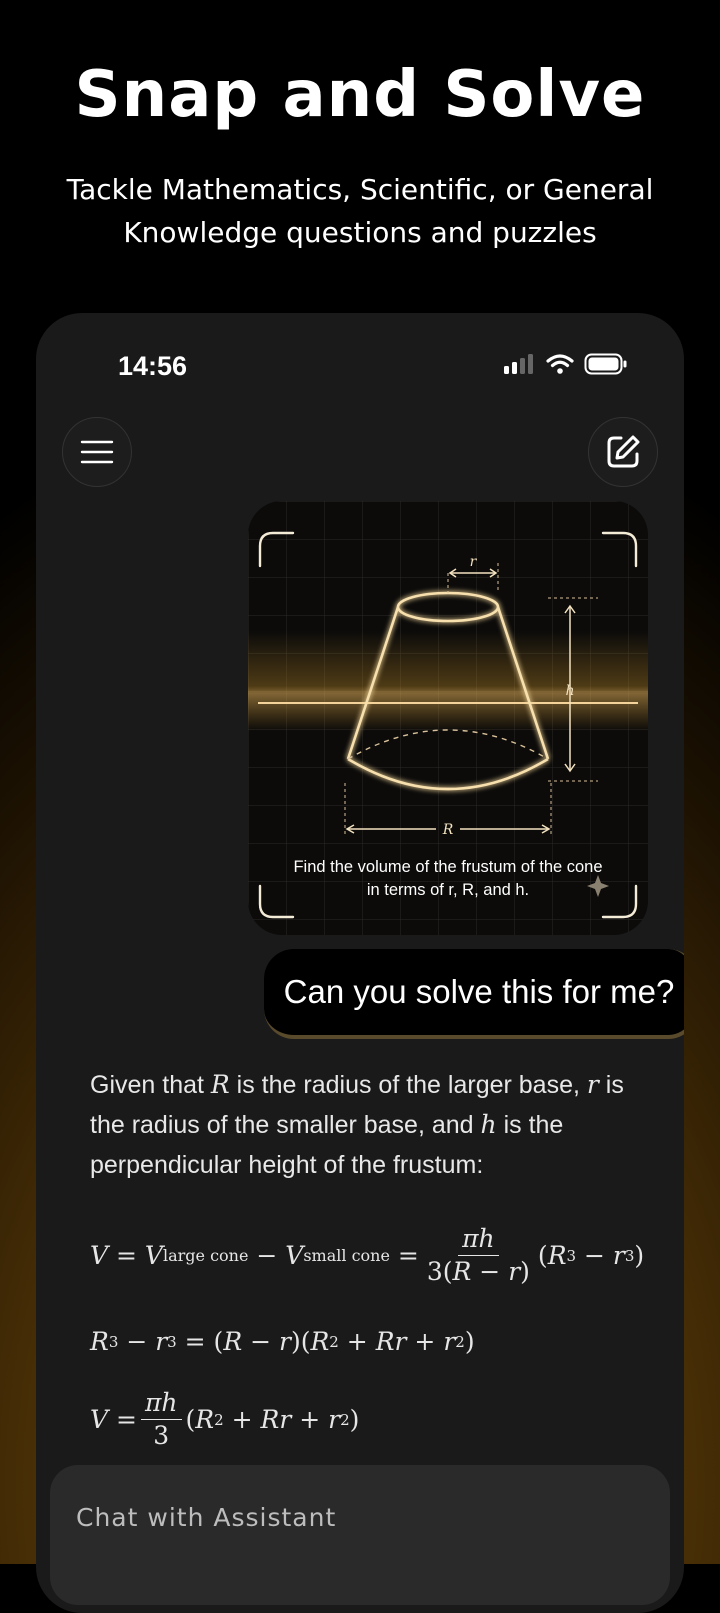  Describe the element at coordinates (153, 366) in the screenshot. I see `status-time: 14:56` at that location.